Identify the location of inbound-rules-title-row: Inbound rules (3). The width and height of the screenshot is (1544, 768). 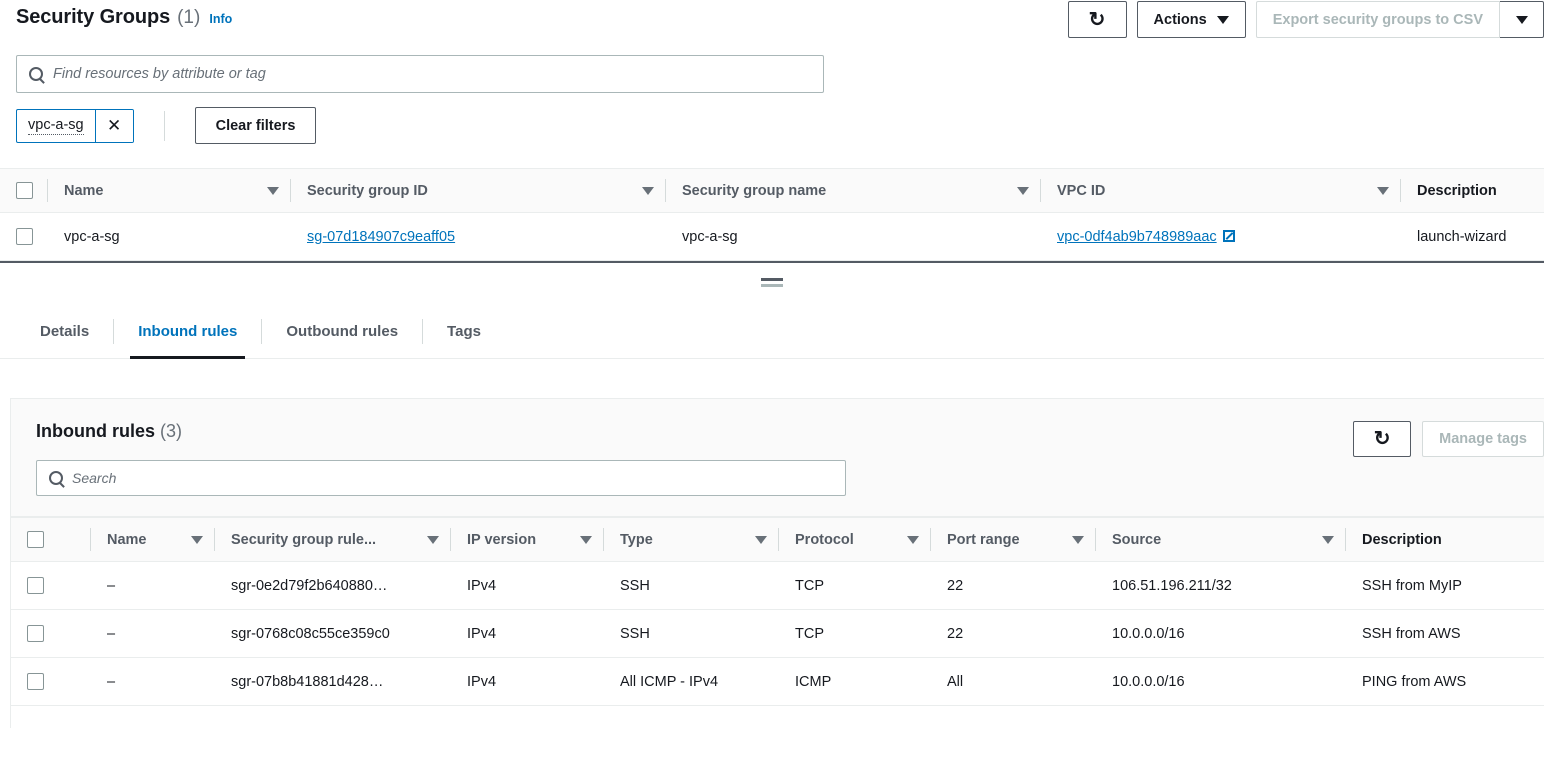
(790, 431).